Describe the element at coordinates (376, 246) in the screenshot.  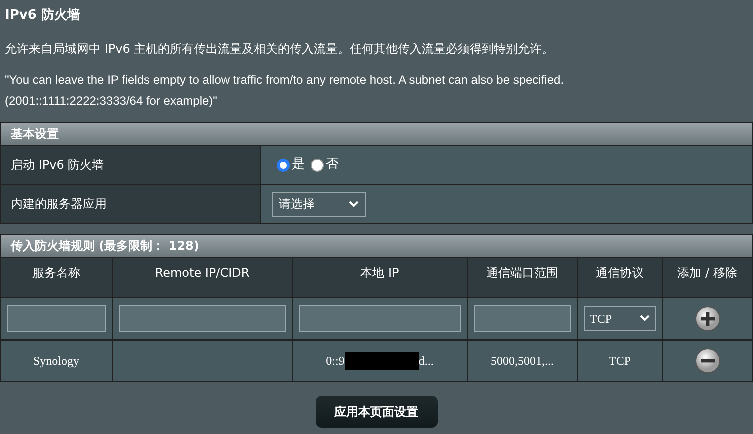
I see `section-header: 传入防火墙规则 (最多限制： 128)` at that location.